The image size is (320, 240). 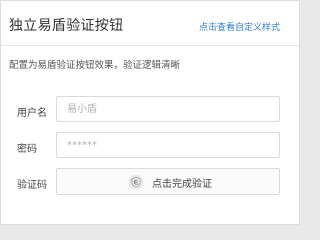 What do you see at coordinates (66, 26) in the screenshot?
I see `page-title: 独立易盾验证按钮` at bounding box center [66, 26].